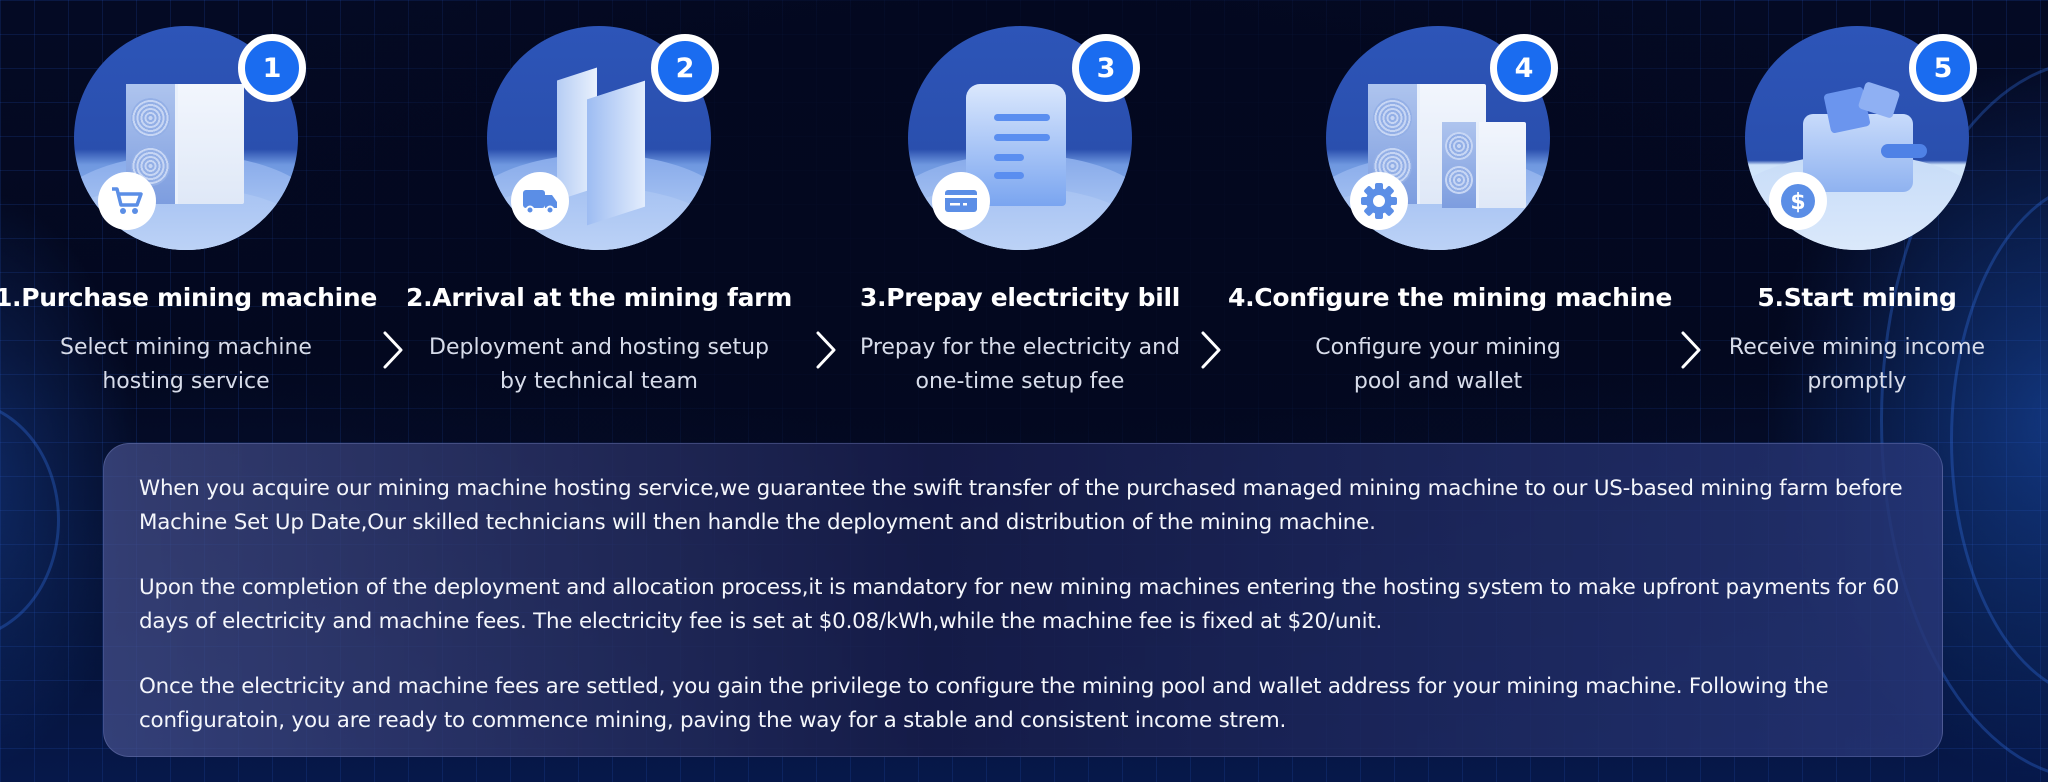  What do you see at coordinates (540, 201) in the screenshot?
I see `truck-icon` at bounding box center [540, 201].